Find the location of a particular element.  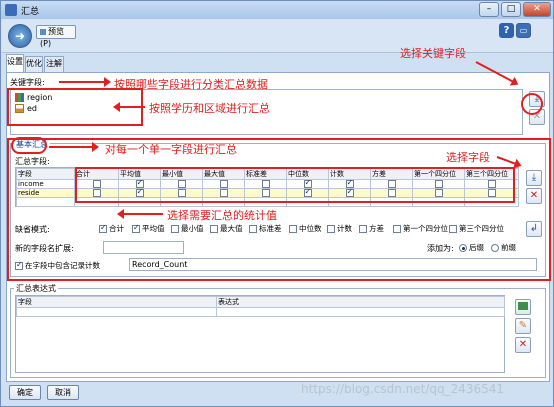

window-title: 汇总 is located at coordinates (30, 12).